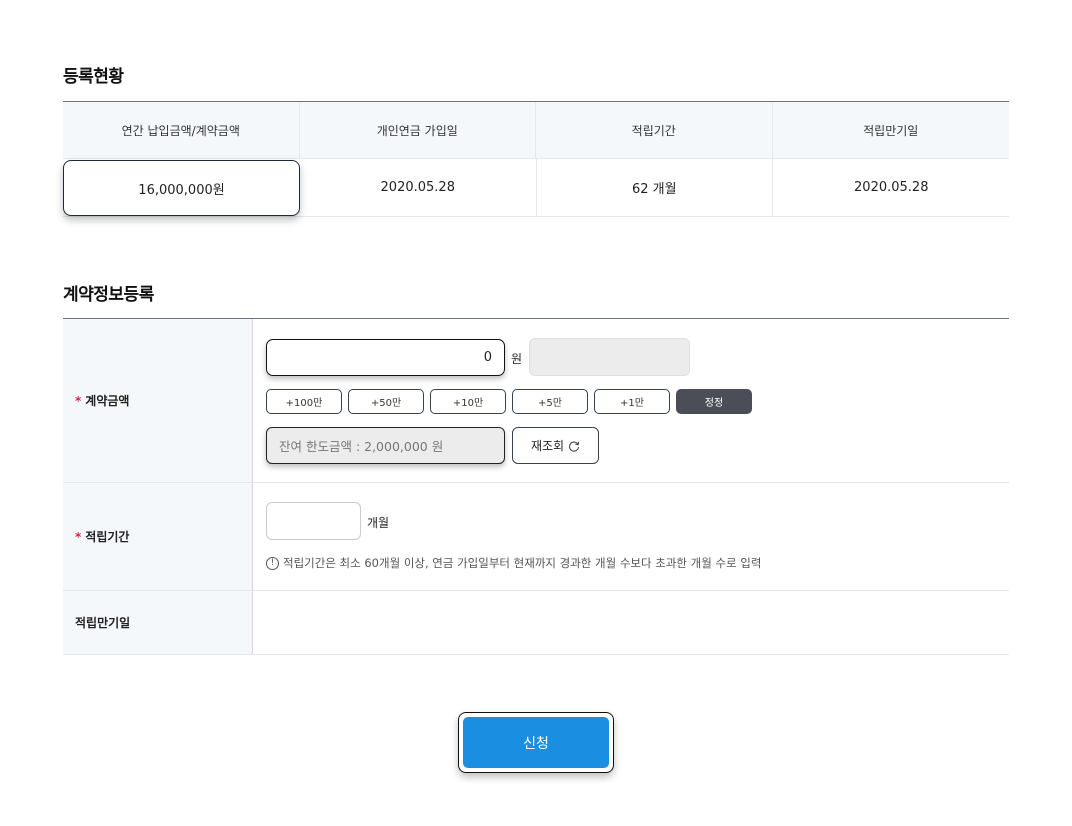 The height and width of the screenshot is (826, 1072). I want to click on value-annual-amount: 16,000,000원, so click(181, 188).